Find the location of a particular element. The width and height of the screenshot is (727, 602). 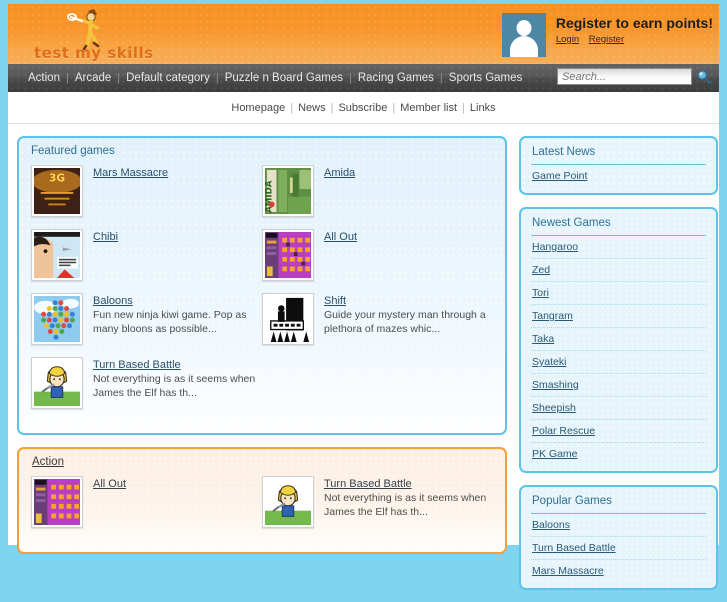

game-title-link: Baloons is located at coordinates (113, 301).